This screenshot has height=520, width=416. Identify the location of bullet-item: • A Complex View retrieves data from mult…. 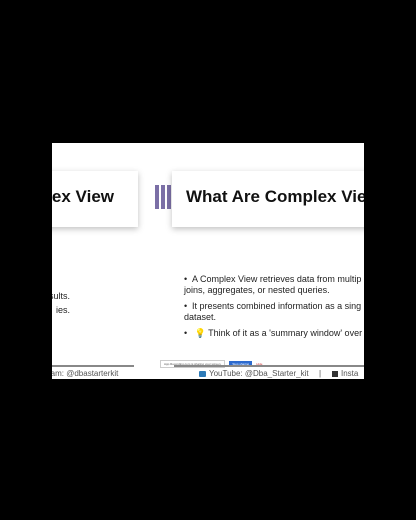
(273, 284).